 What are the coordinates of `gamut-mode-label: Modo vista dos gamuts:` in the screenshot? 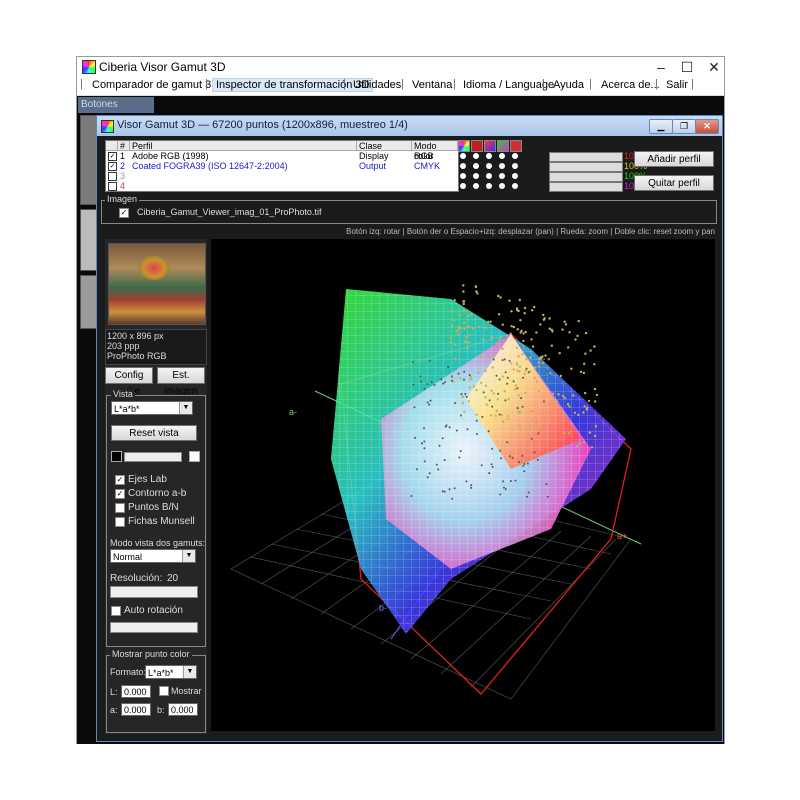 It's located at (158, 543).